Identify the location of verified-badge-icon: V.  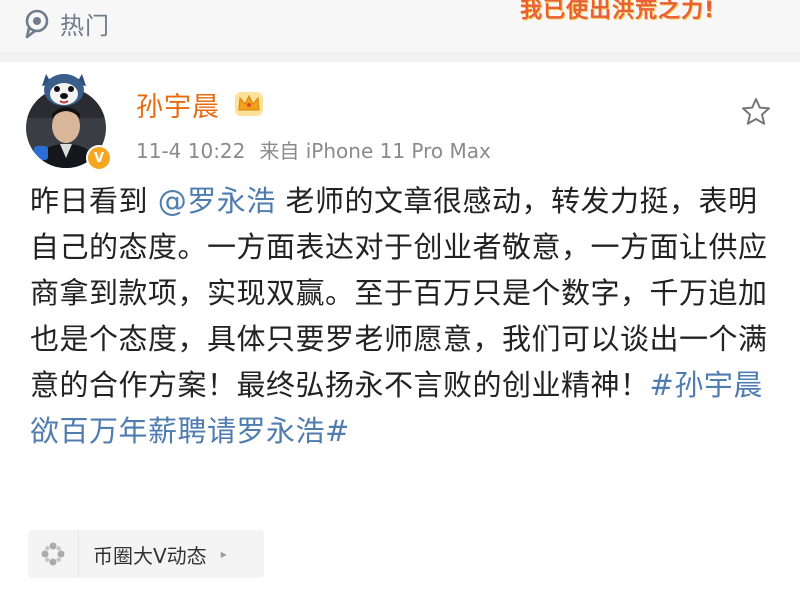
(99, 158).